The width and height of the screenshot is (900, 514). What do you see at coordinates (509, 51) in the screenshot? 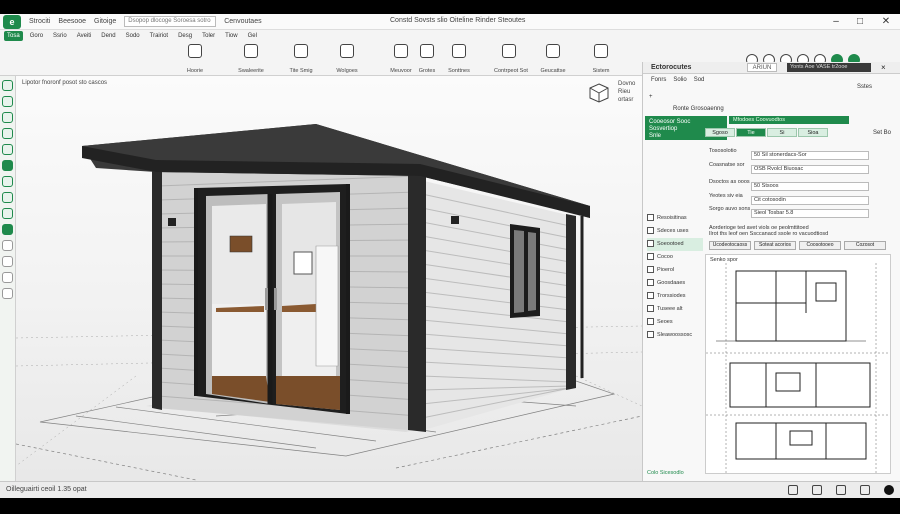
I see `component-icon` at bounding box center [509, 51].